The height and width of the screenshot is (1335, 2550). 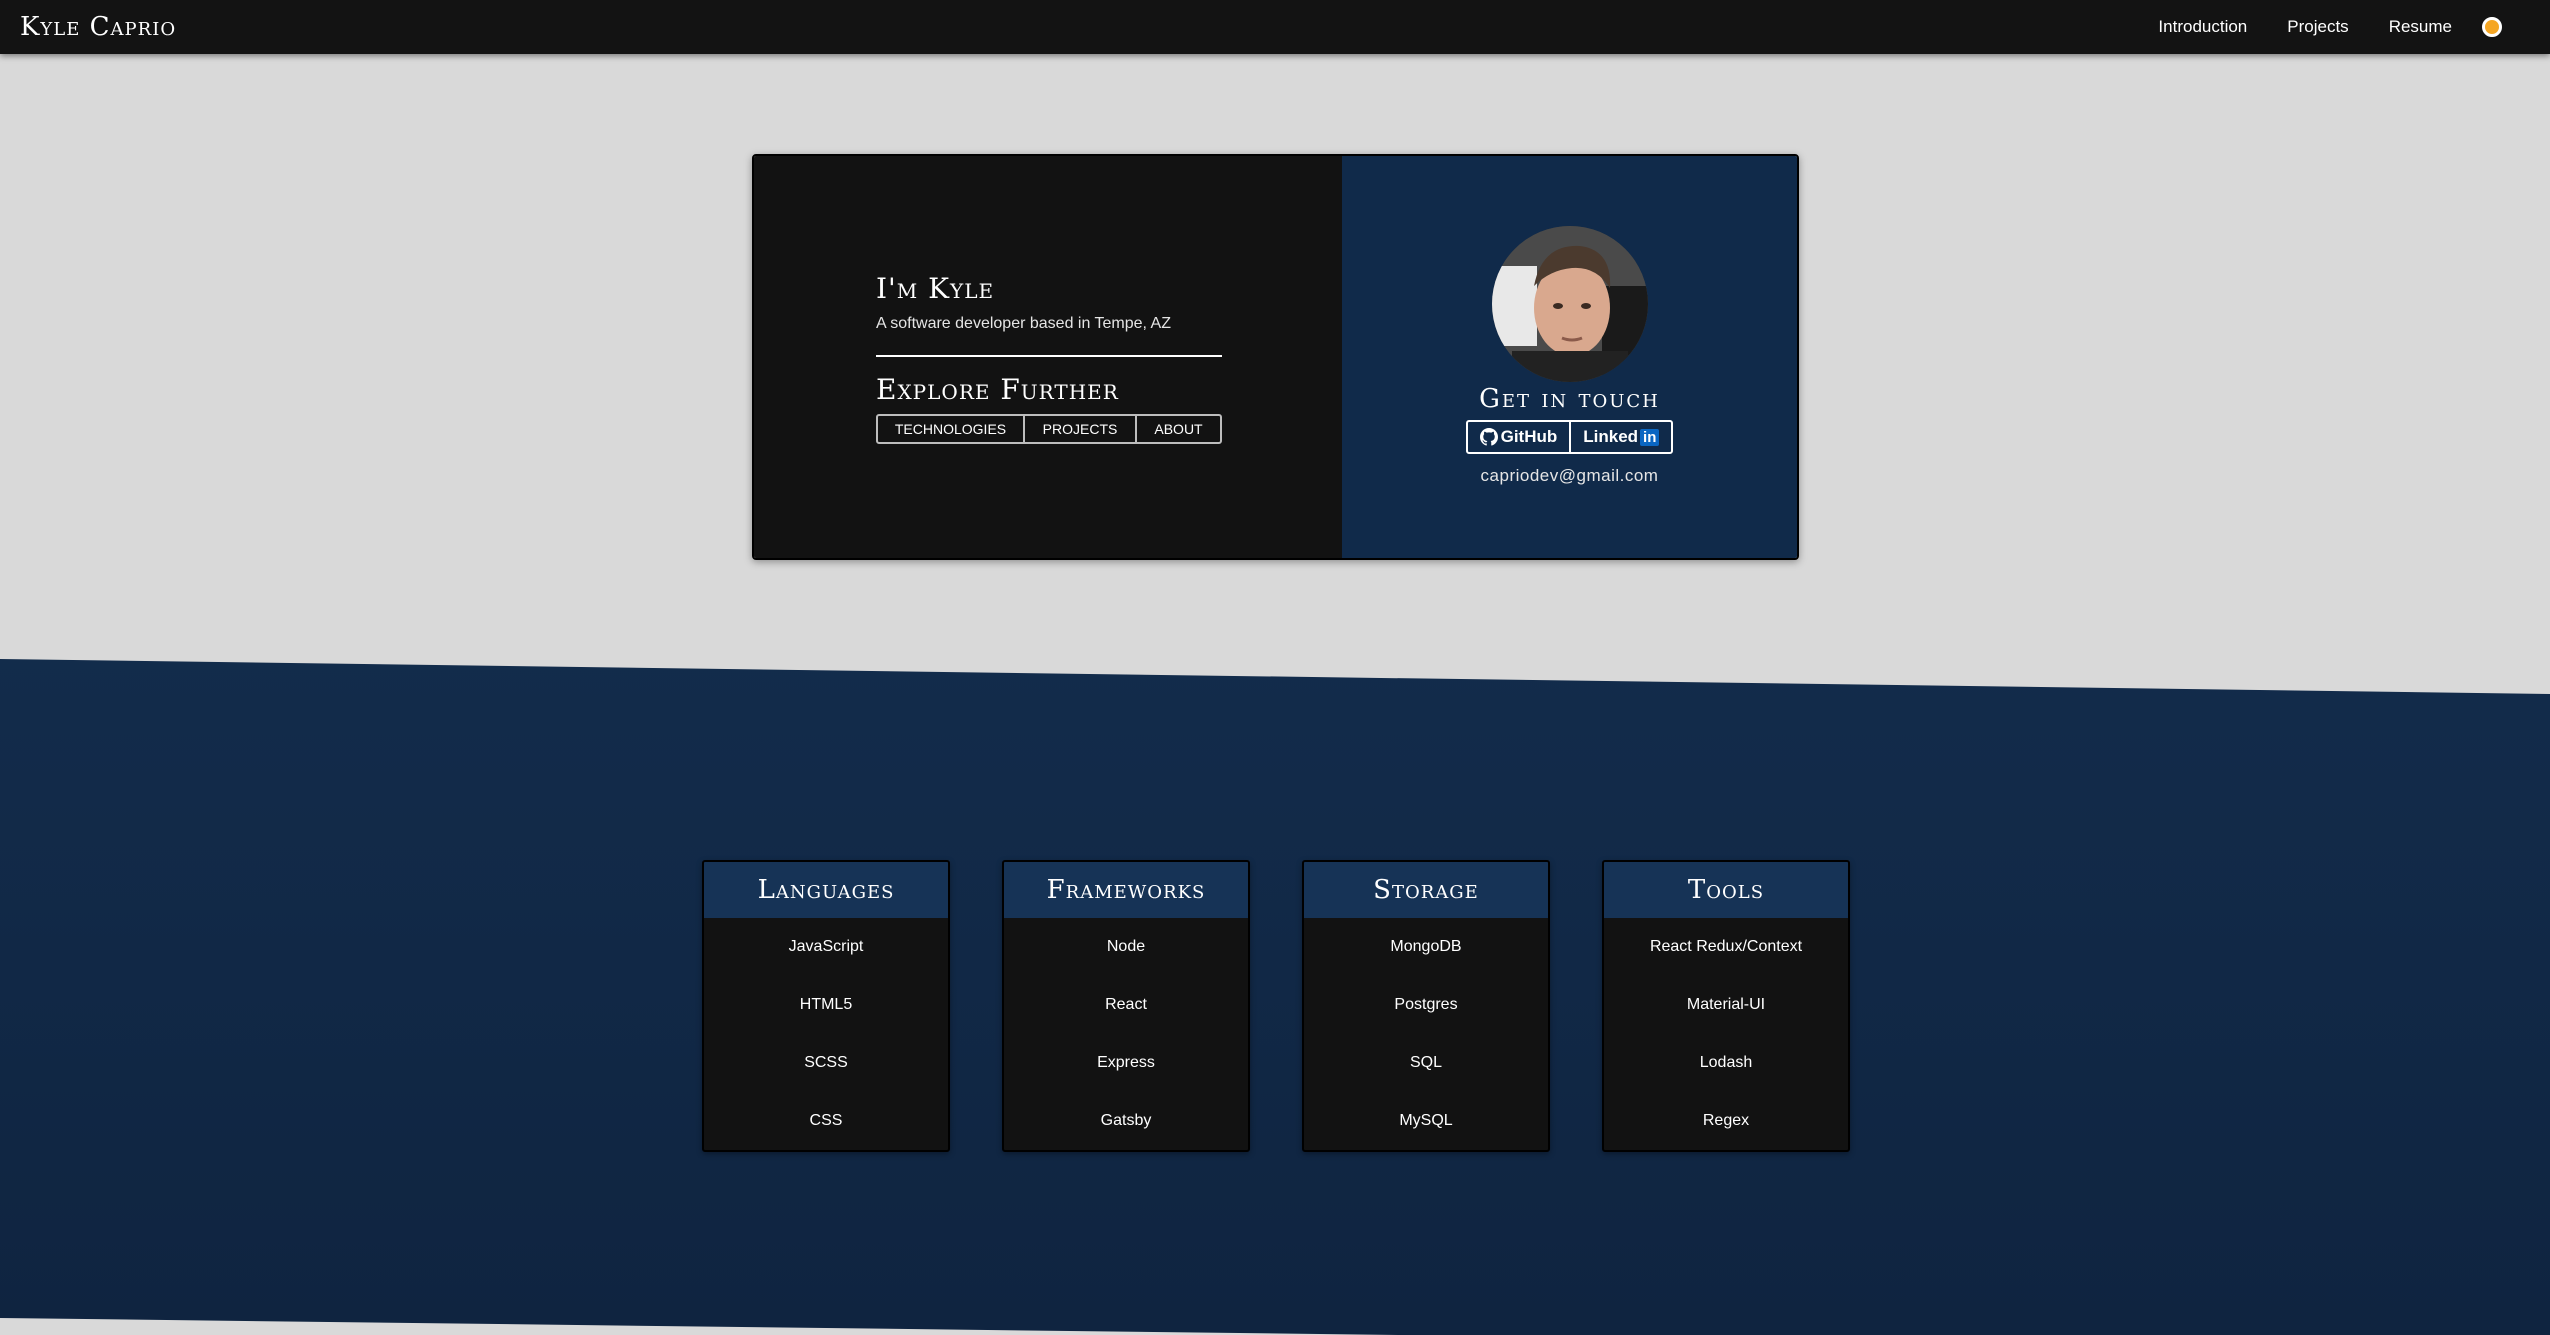 I want to click on github-button: GitHub, so click(x=1519, y=437).